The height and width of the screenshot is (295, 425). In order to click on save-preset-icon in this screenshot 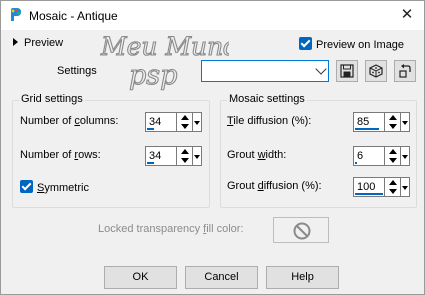, I will do `click(347, 71)`.